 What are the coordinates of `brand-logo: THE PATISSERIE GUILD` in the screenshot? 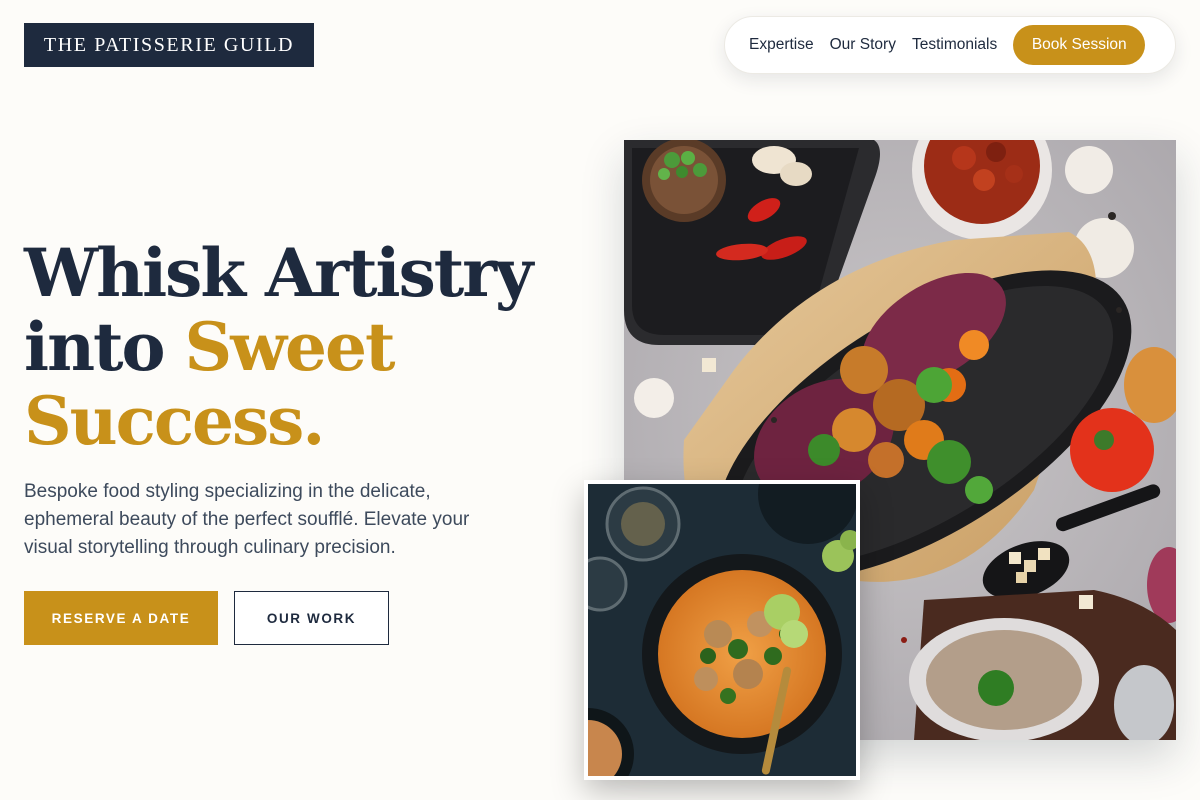 It's located at (169, 45).